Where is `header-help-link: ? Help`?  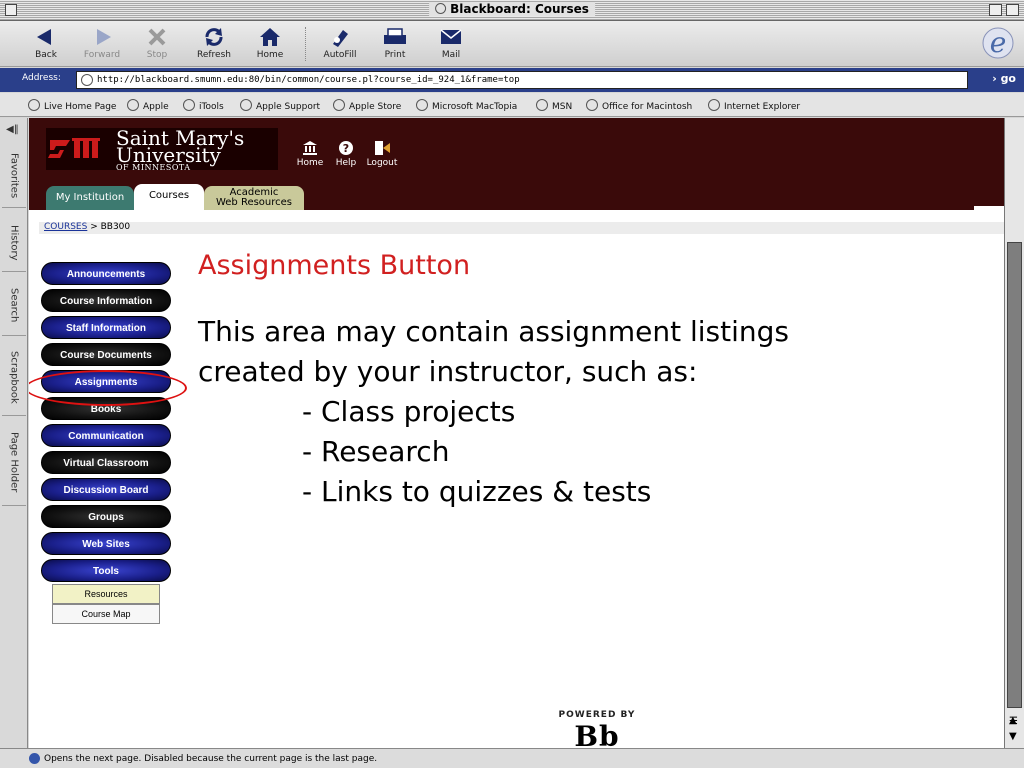
header-help-link: ? Help is located at coordinates (346, 153).